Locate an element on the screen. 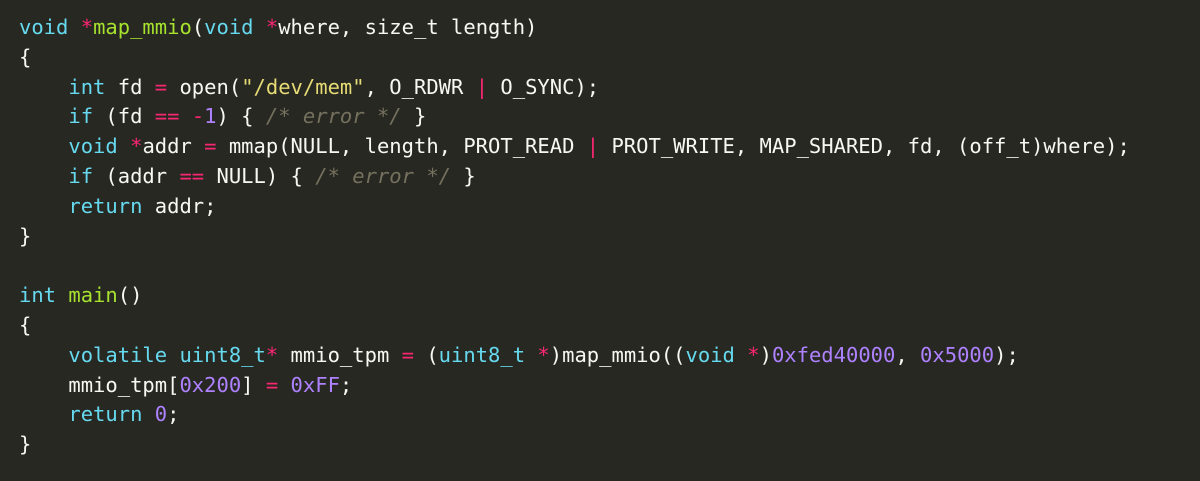 Image resolution: width=1200 pixels, height=481 pixels. code-line: mmio_tpm[0x200] = 0xFF; is located at coordinates (609, 386).